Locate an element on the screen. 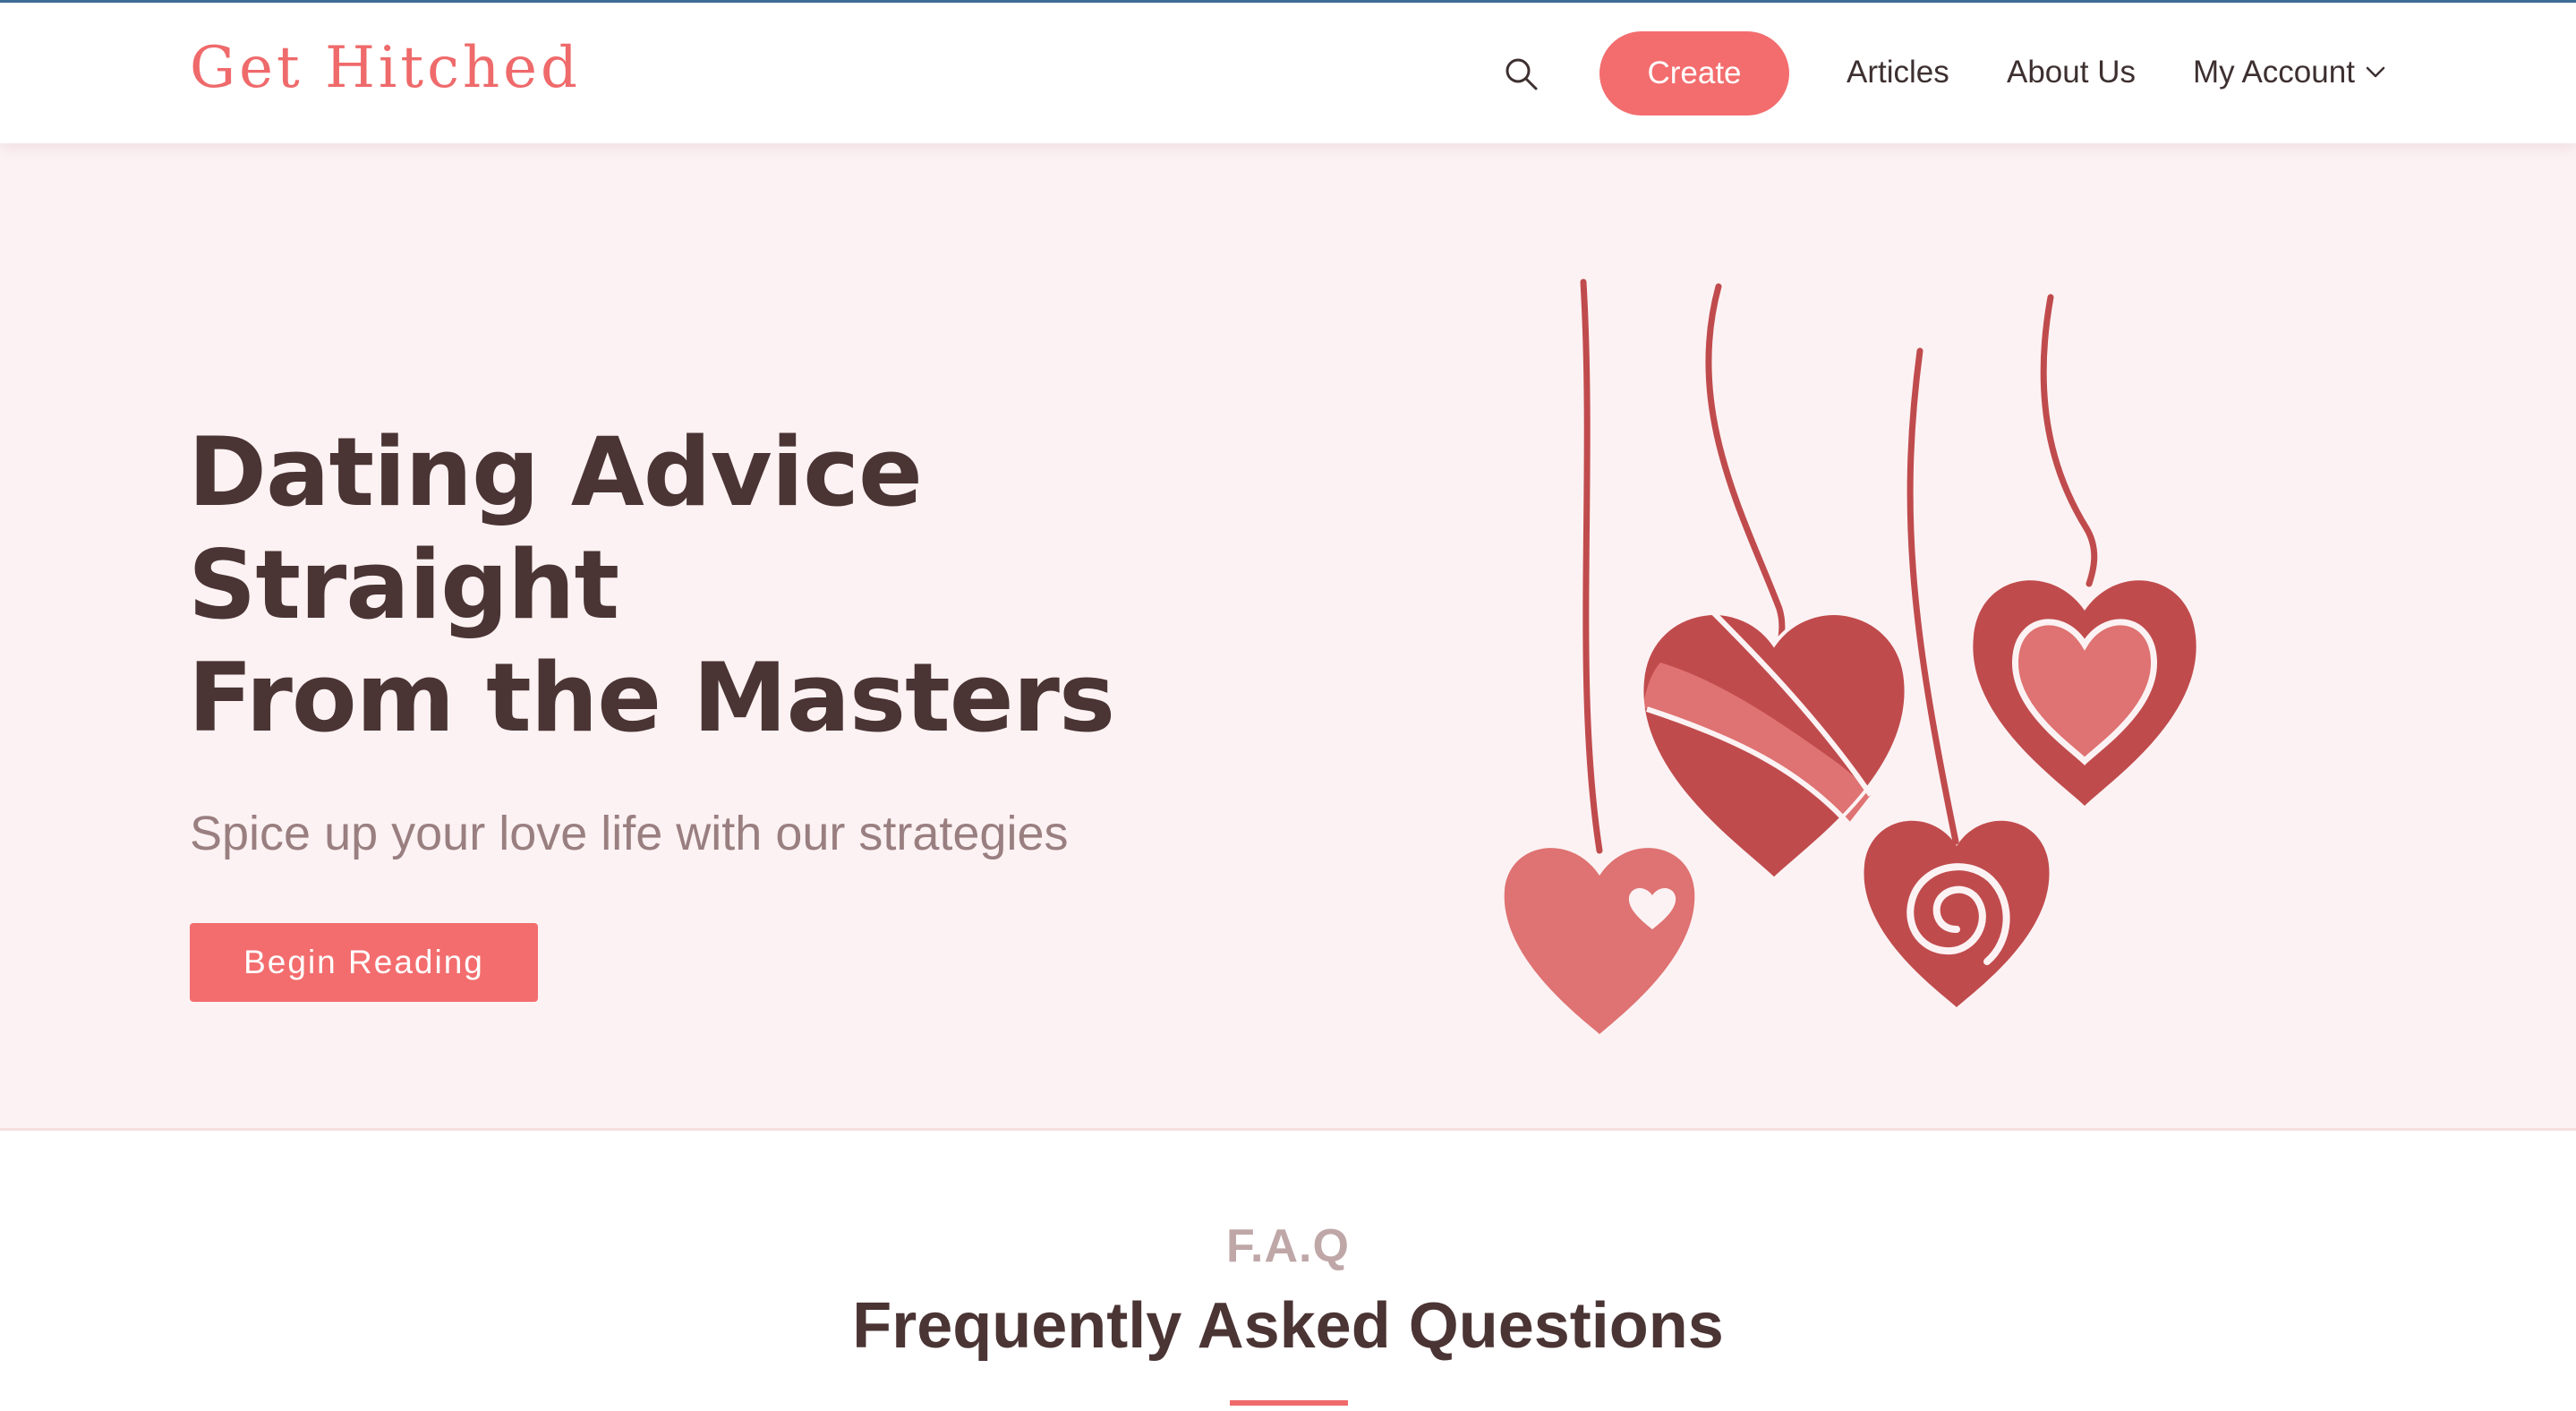  search-icon is located at coordinates (1522, 74).